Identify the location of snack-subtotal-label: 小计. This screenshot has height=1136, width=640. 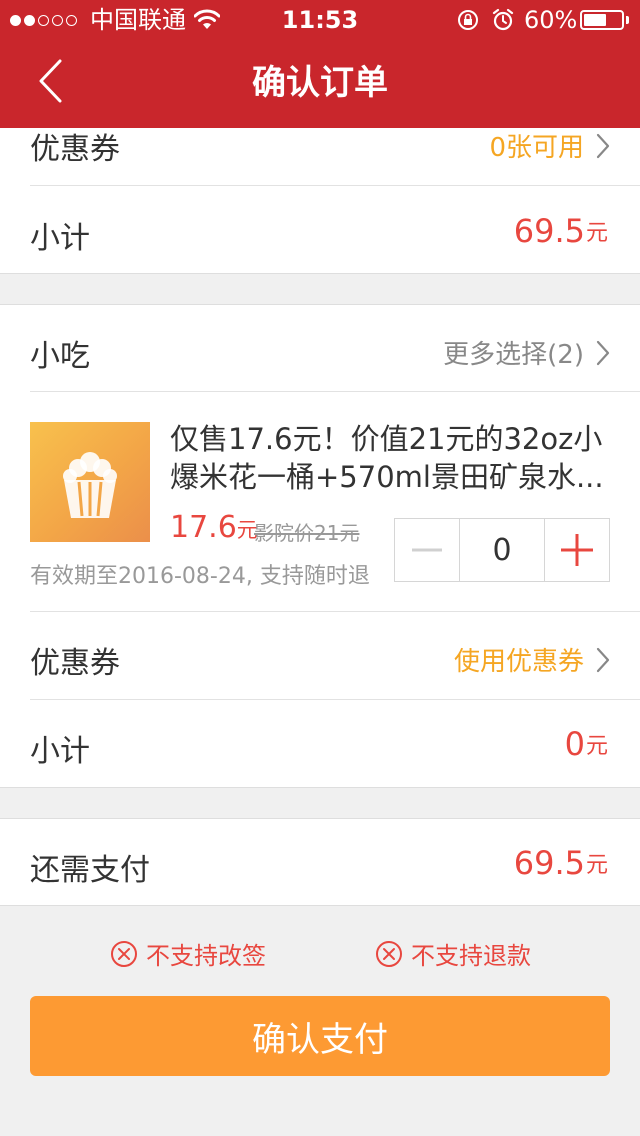
(60, 751).